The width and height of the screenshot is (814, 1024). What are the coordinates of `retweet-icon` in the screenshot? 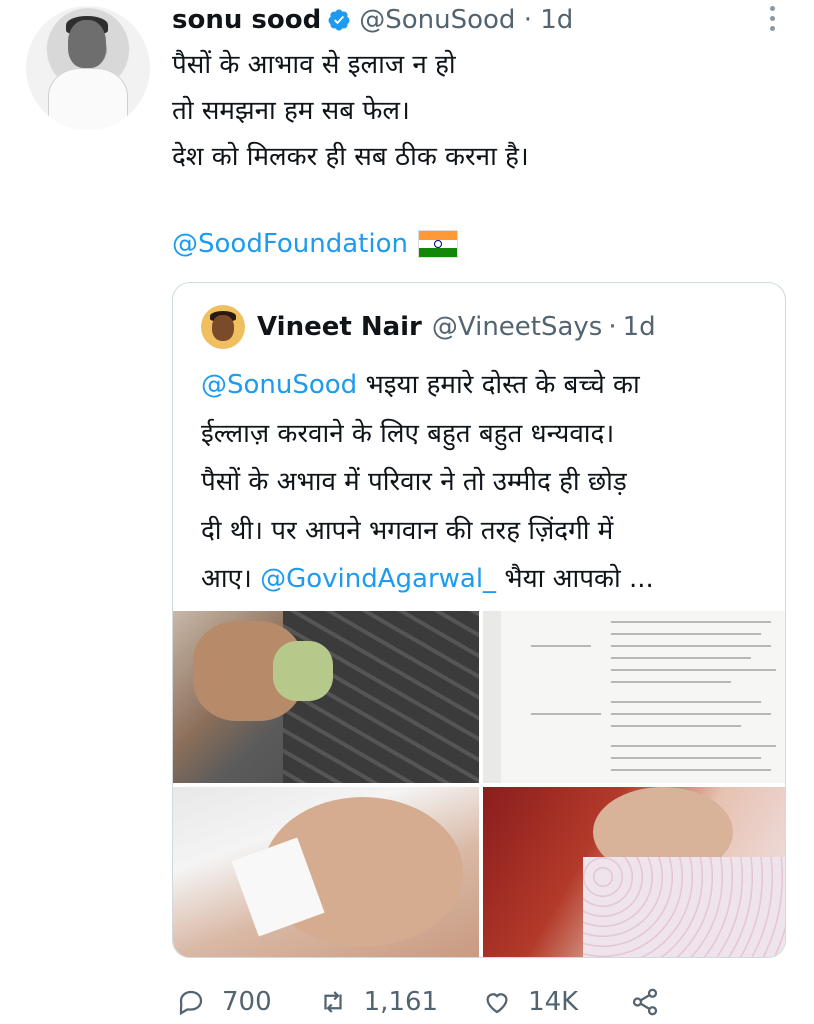 It's located at (333, 1002).